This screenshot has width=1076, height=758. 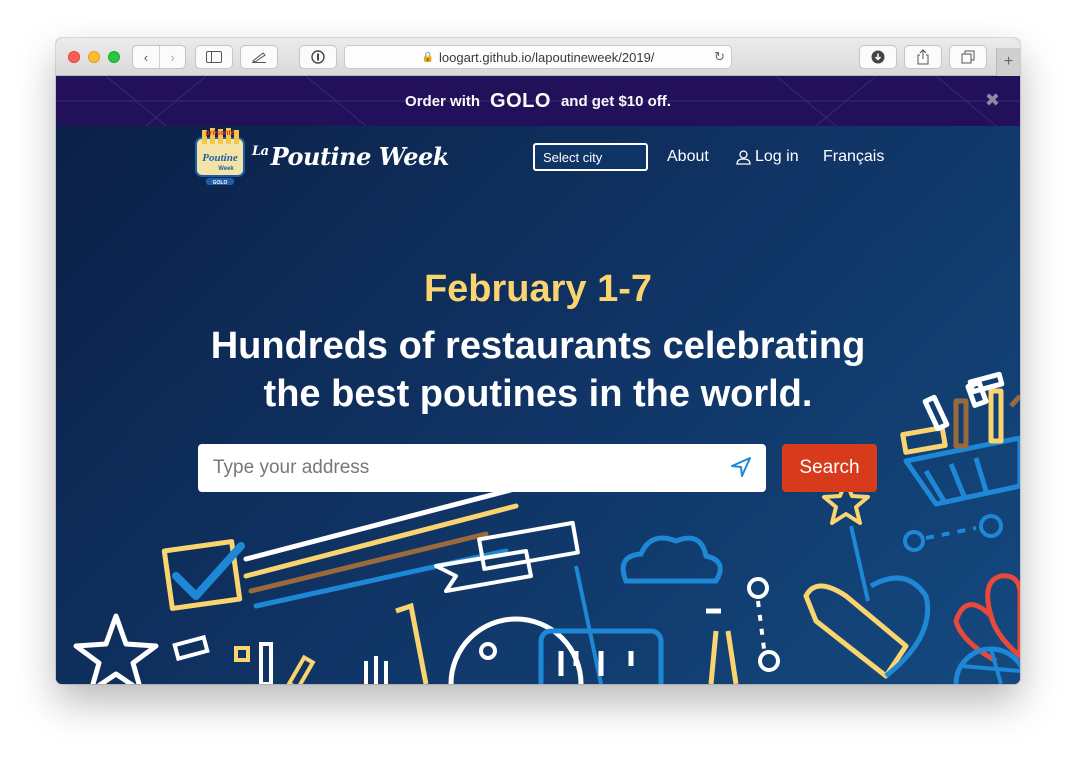 I want to click on chevron-left-icon: ‹, so click(x=146, y=57).